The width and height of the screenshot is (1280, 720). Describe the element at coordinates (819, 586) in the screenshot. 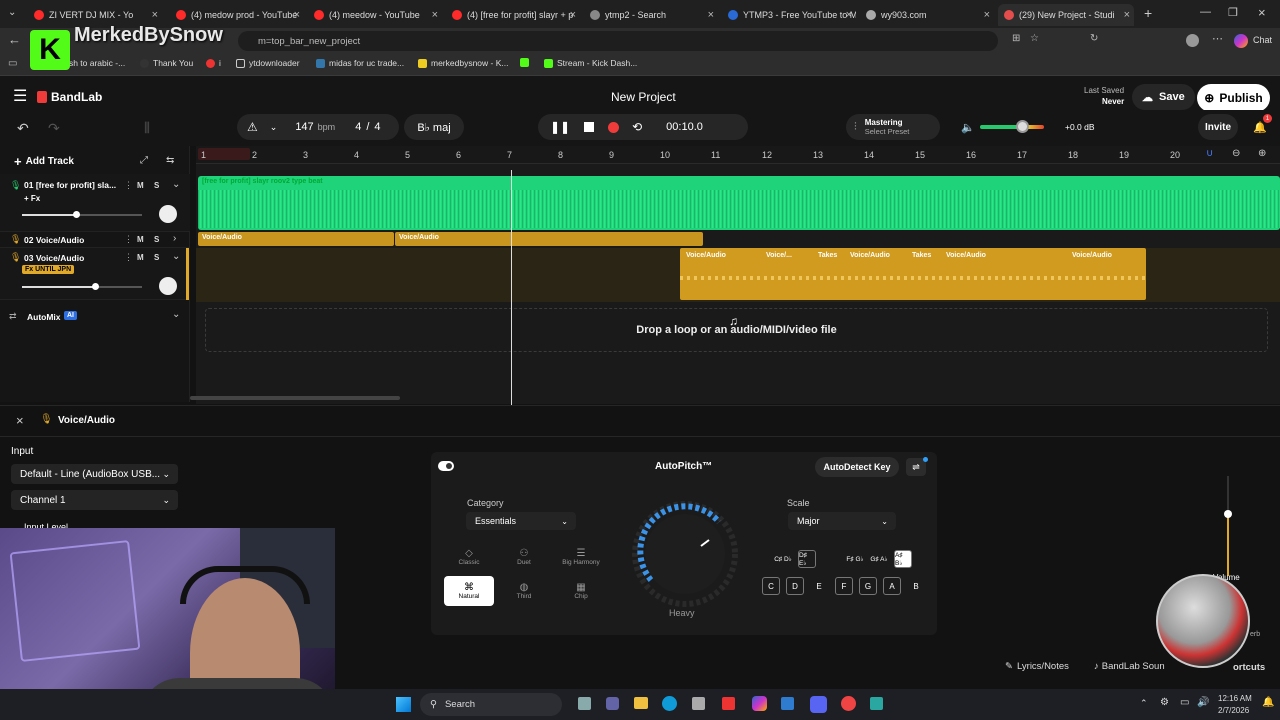

I see `key-e: E` at that location.